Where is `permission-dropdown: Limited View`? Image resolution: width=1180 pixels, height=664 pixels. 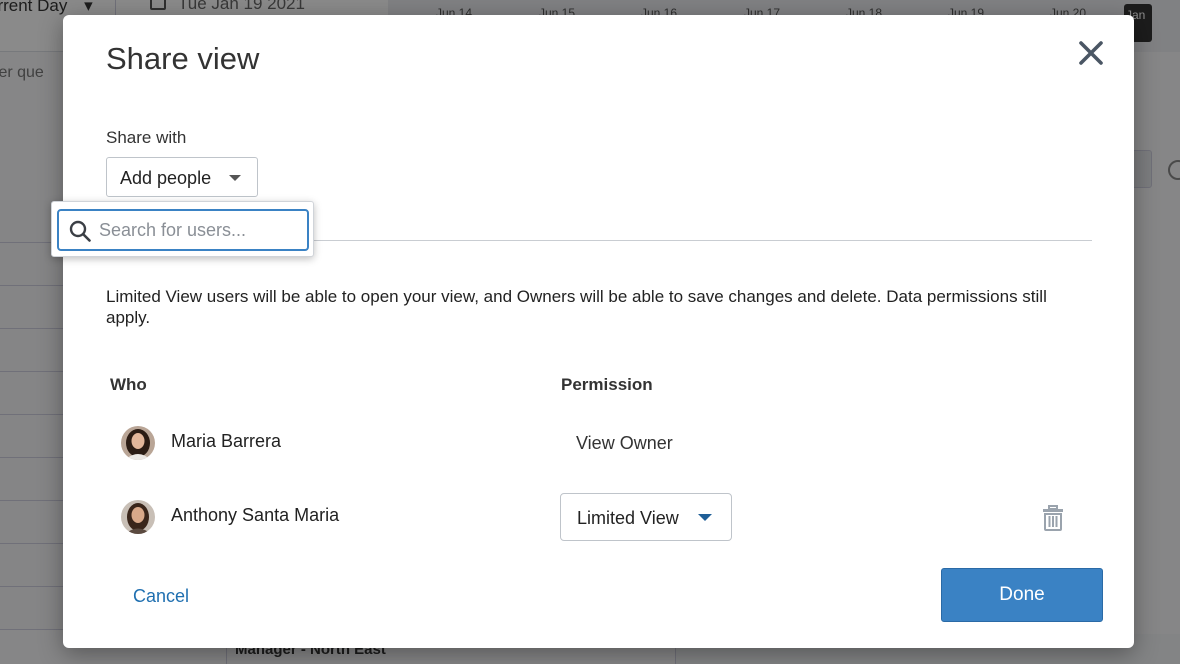
permission-dropdown: Limited View is located at coordinates (646, 517).